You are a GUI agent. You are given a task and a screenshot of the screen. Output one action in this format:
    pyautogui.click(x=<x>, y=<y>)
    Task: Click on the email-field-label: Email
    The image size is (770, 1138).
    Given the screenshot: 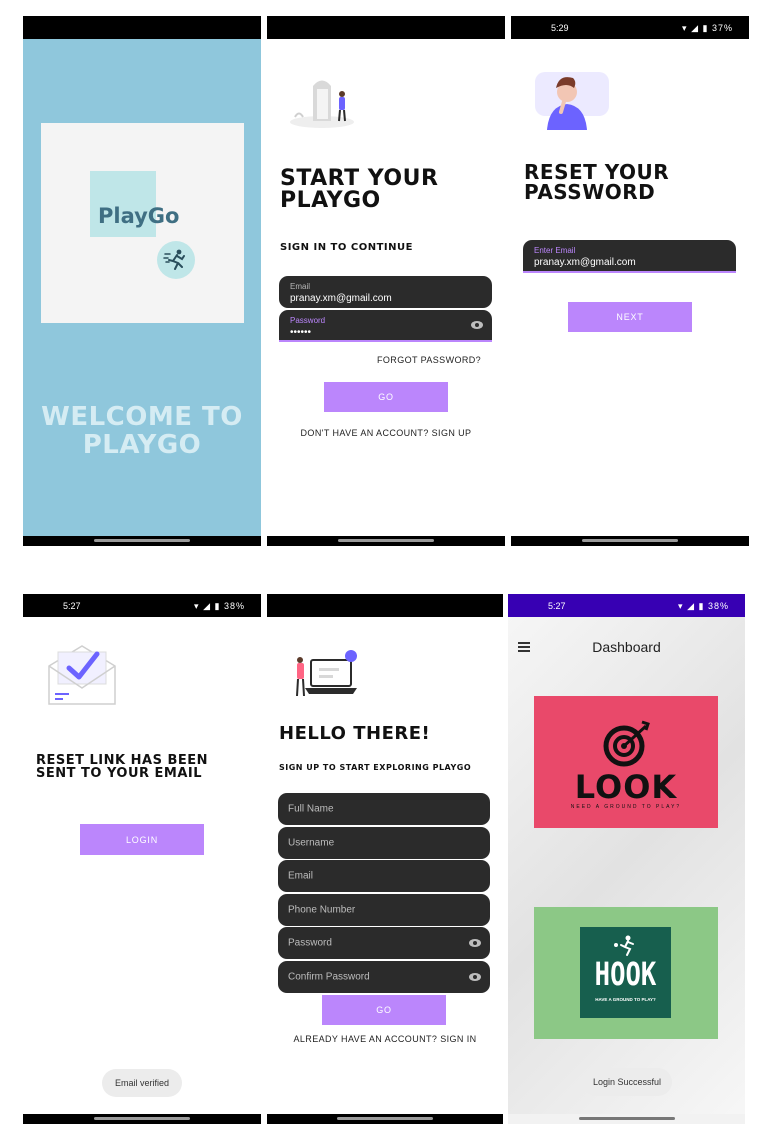 What is the action you would take?
    pyautogui.click(x=300, y=286)
    